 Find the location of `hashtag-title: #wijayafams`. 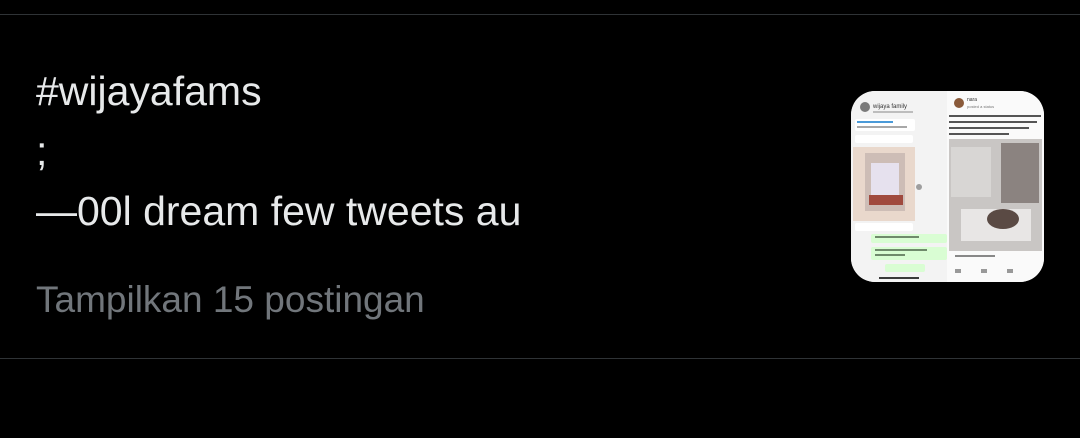

hashtag-title: #wijayafams is located at coordinates (278, 91).